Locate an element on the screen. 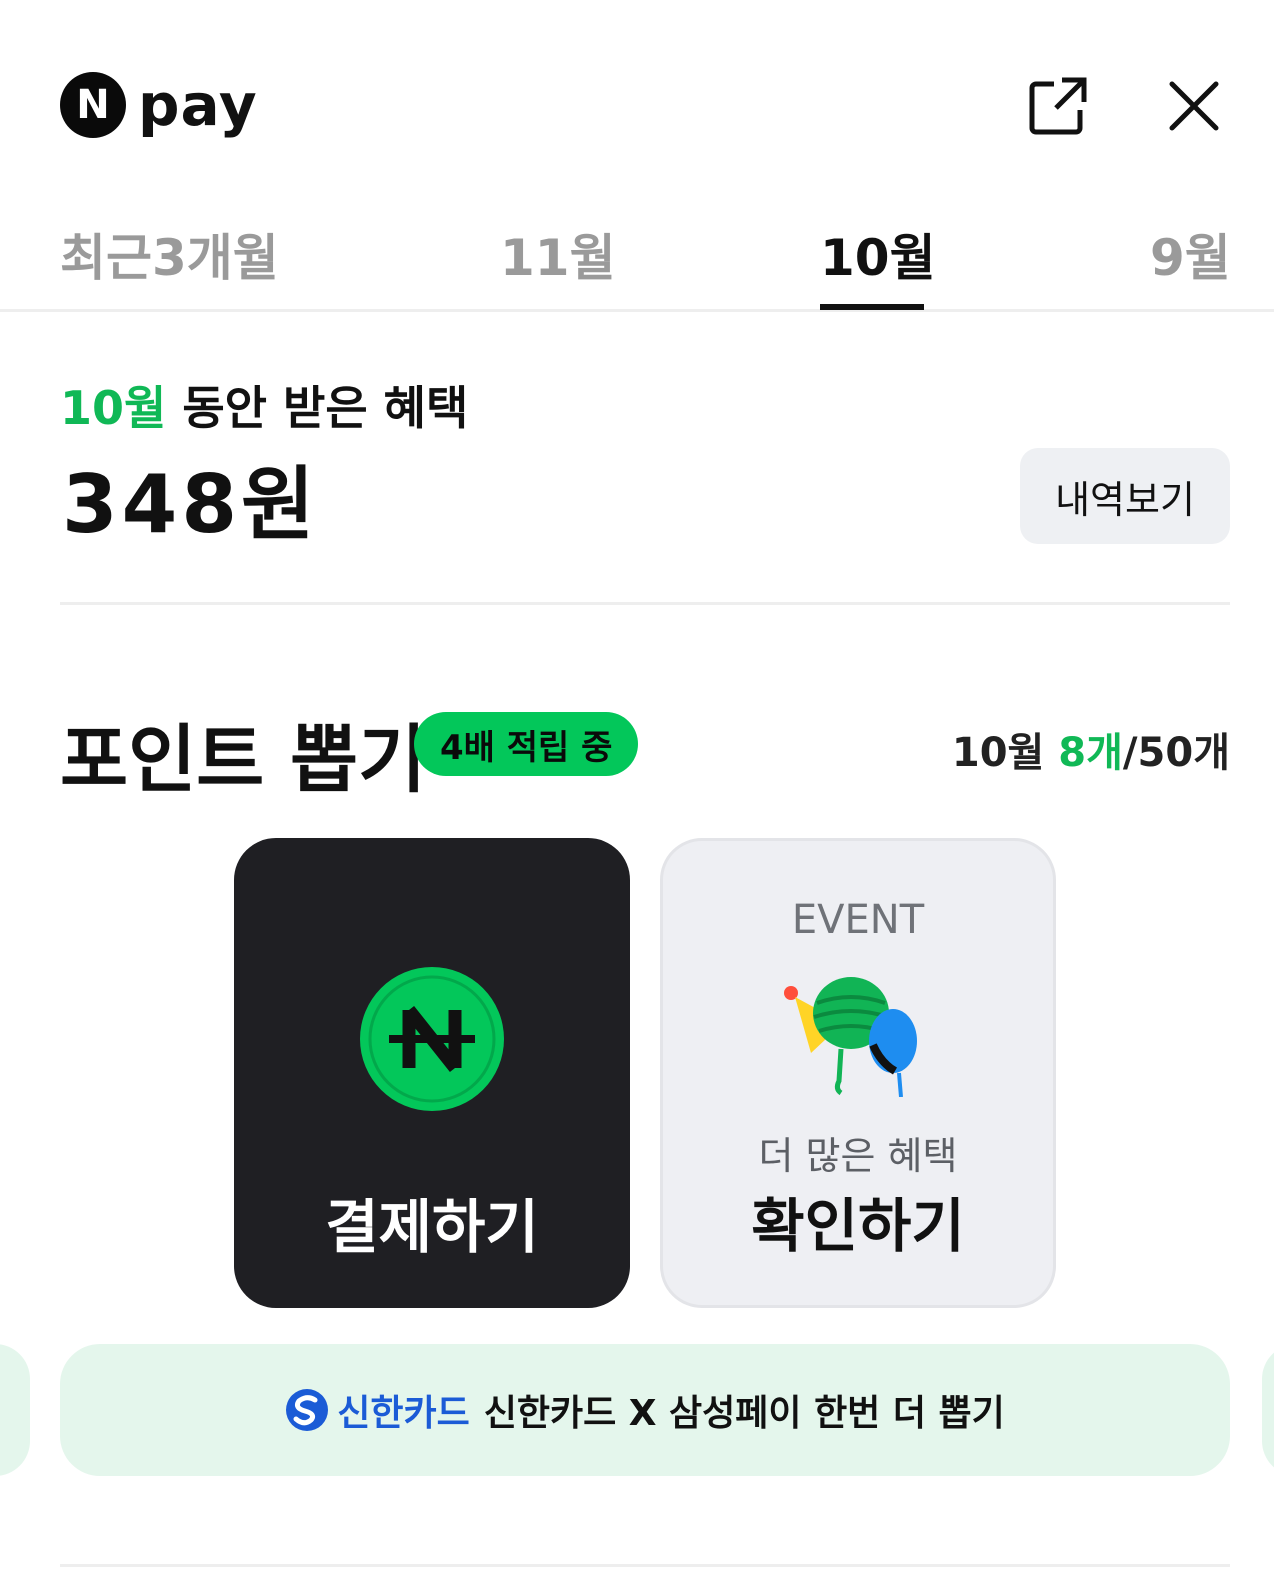 The width and height of the screenshot is (1274, 1585). benefit-title-suffix: 동안 받은 혜택 is located at coordinates (317, 408).